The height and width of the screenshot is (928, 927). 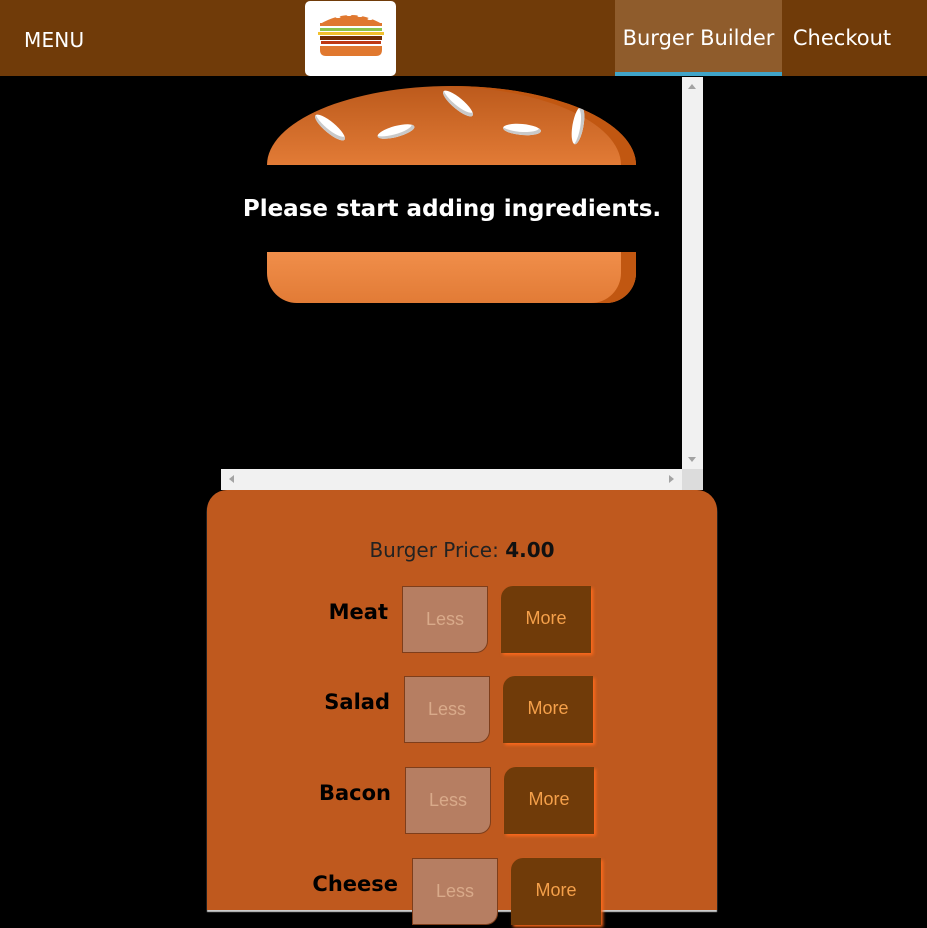 I want to click on scrollbar-corner, so click(x=692, y=479).